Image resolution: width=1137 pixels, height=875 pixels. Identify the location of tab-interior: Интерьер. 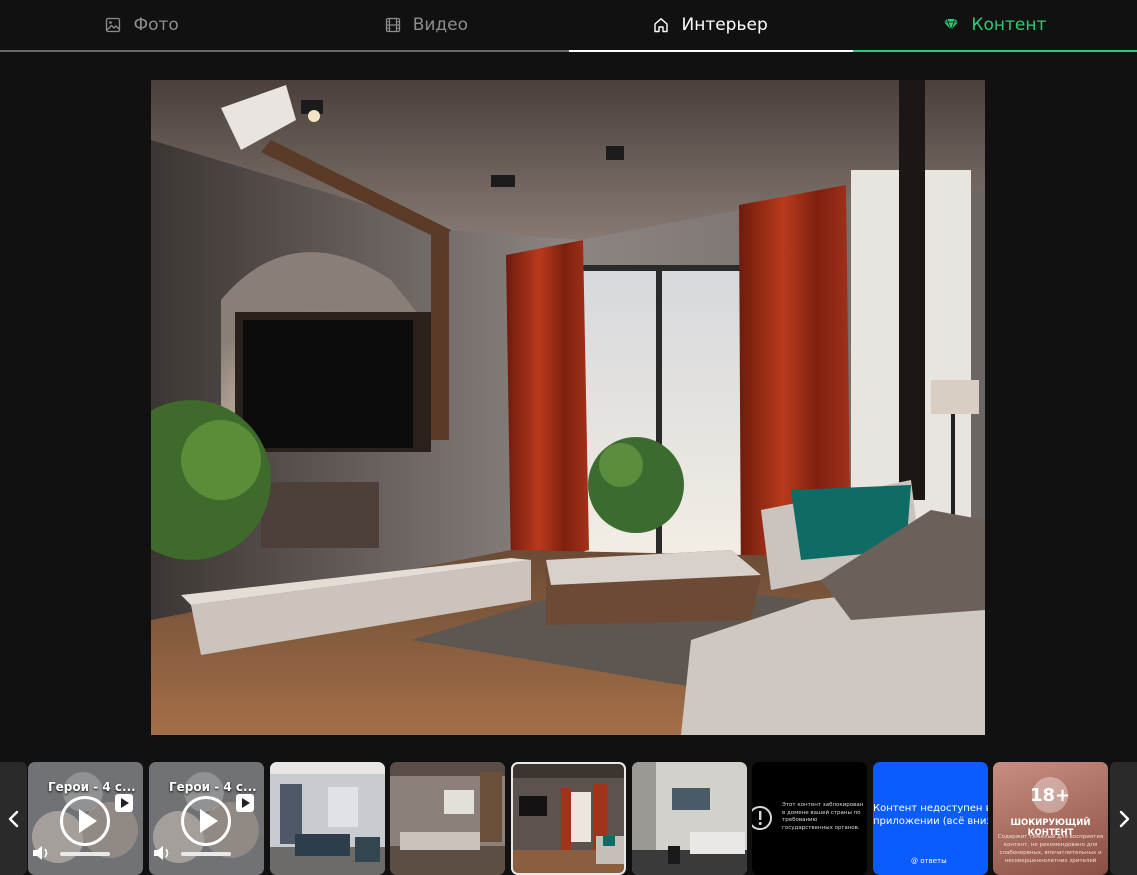
(710, 26).